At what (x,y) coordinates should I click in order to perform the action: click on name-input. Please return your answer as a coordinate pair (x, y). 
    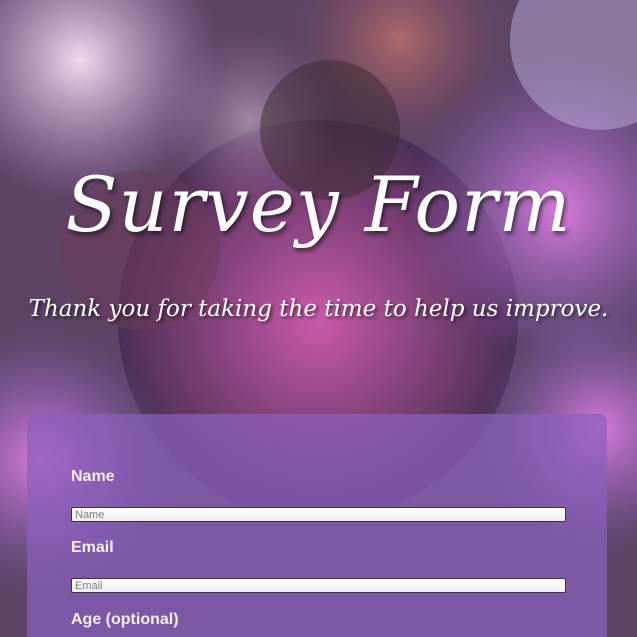
    Looking at the image, I should click on (318, 514).